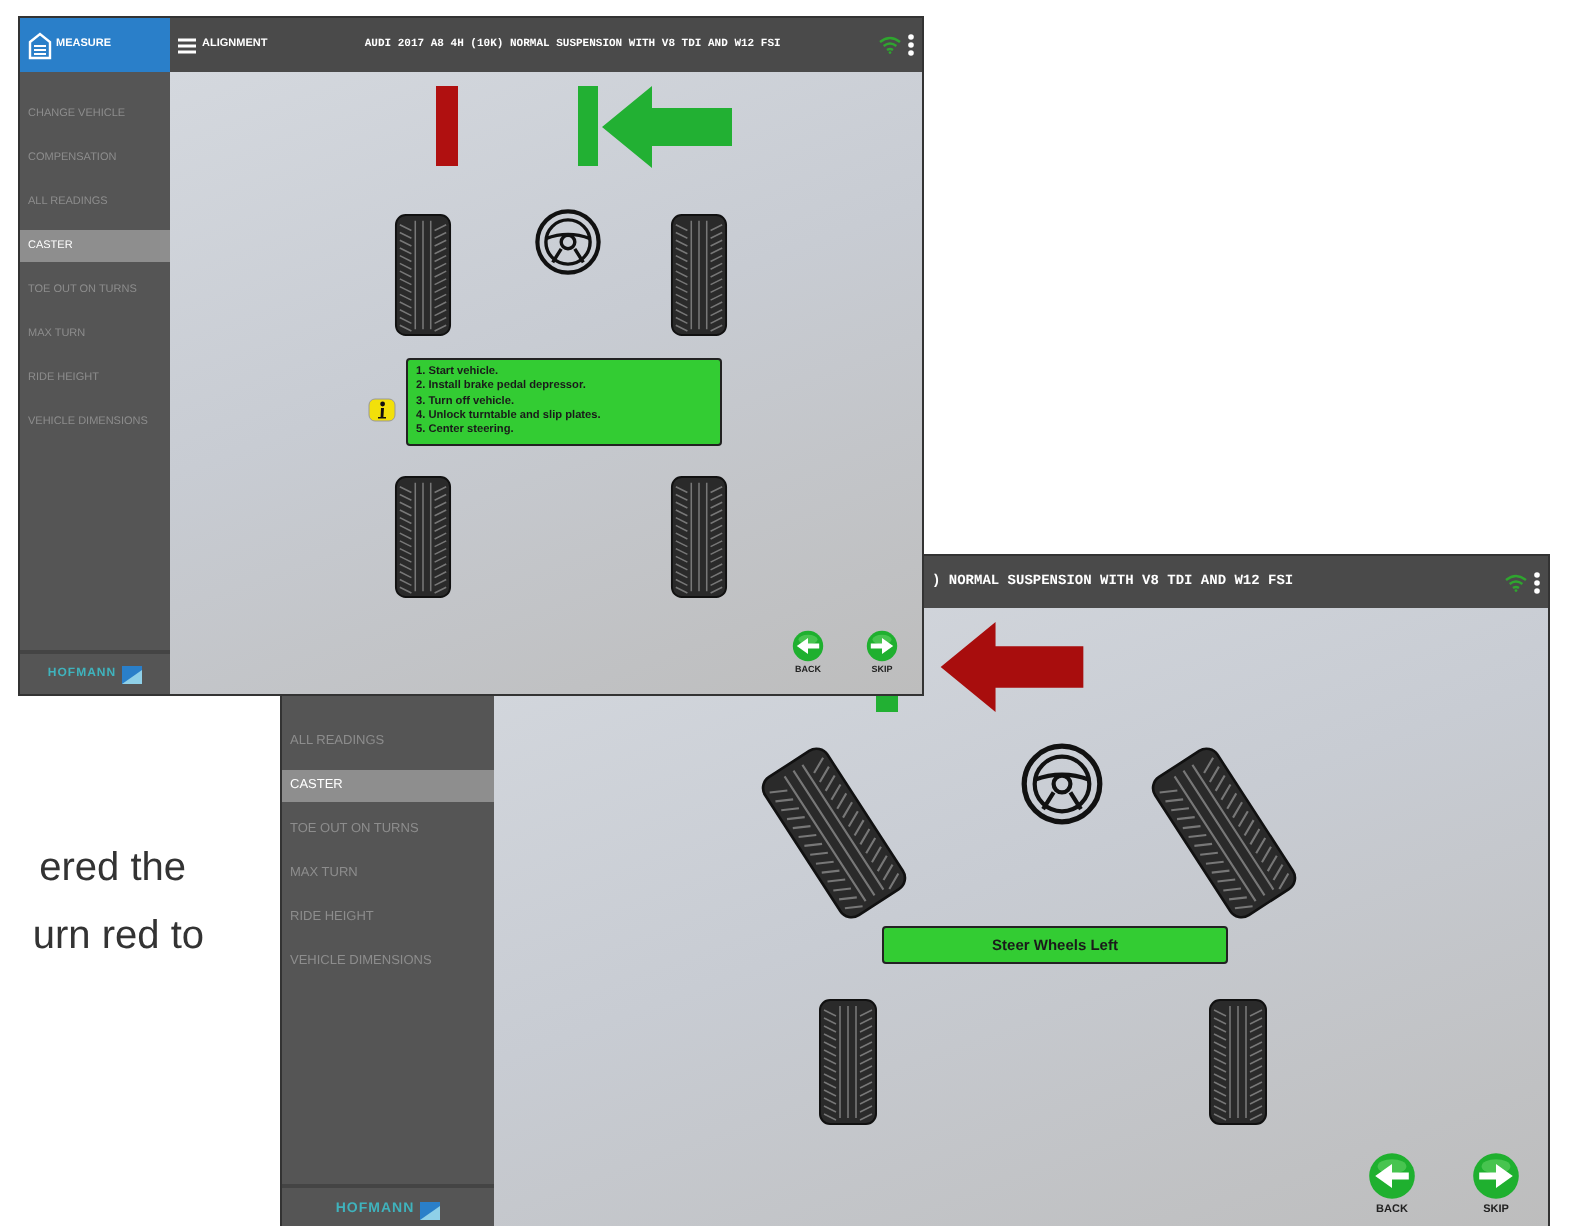 Image resolution: width=1570 pixels, height=1226 pixels. I want to click on steering-wheel-icon, so click(568, 242).